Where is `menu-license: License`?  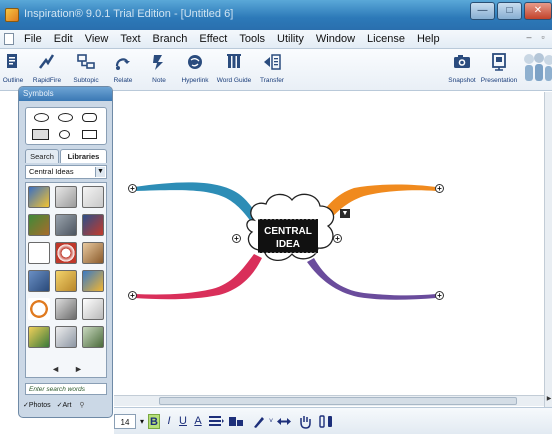
menu-license: License is located at coordinates (386, 39).